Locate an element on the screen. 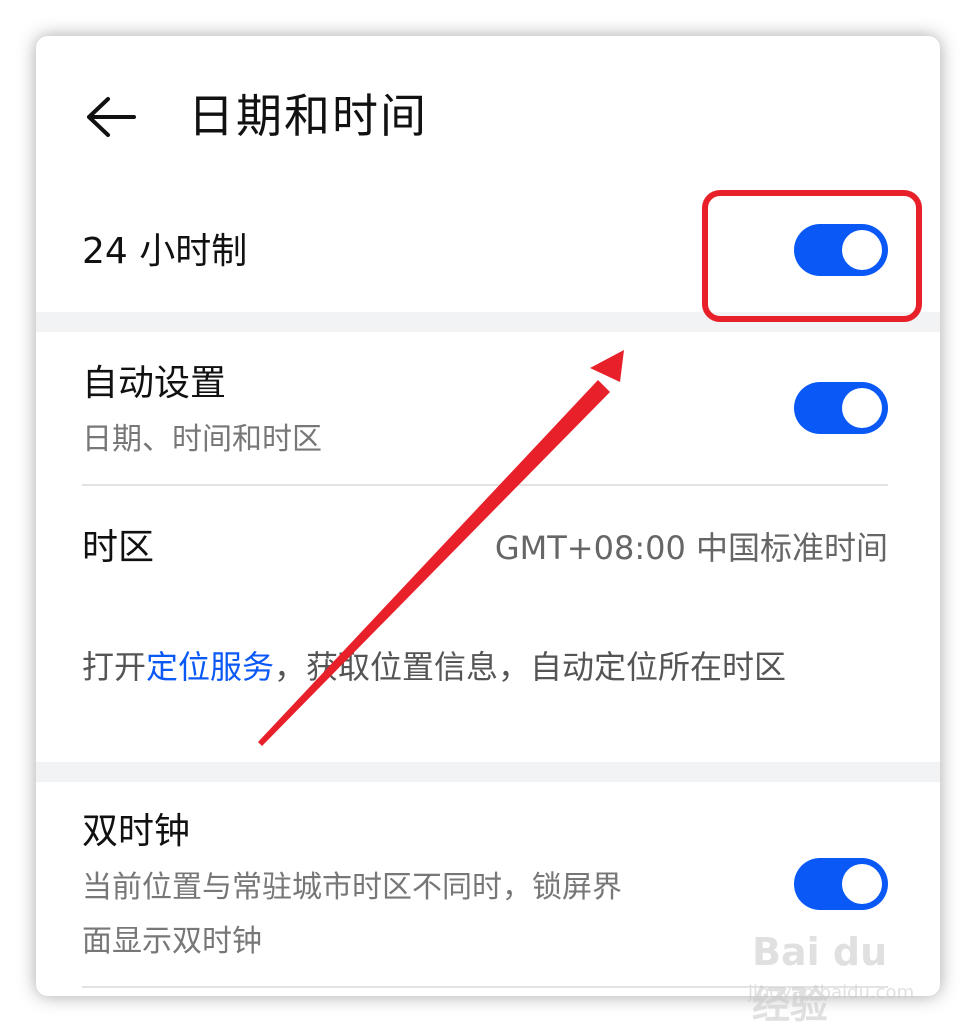 This screenshot has height=1032, width=976. baidu-watermark: Bai du 经验 jingyan.baidu.com is located at coordinates (838, 978).